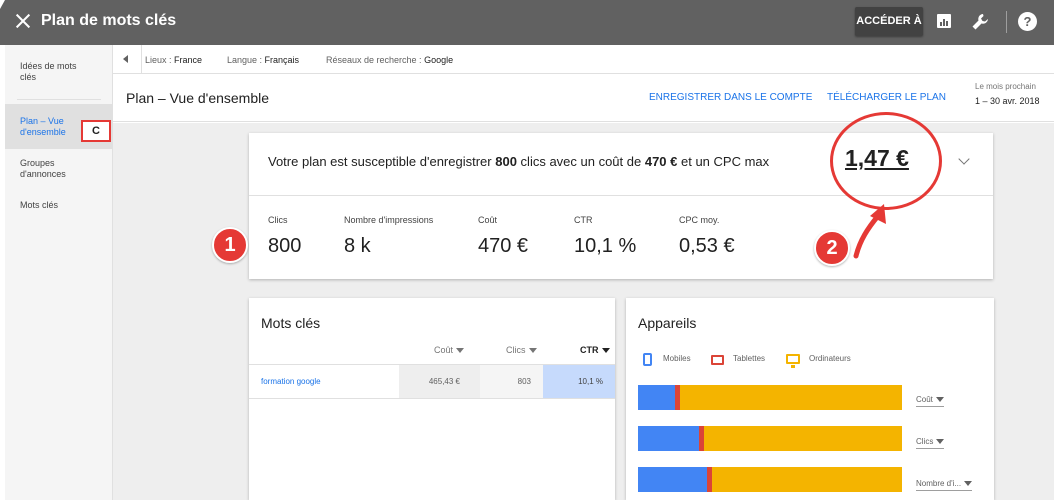 The height and width of the screenshot is (500, 1054). Describe the element at coordinates (595, 350) in the screenshot. I see `column-header-ctr: CTR` at that location.